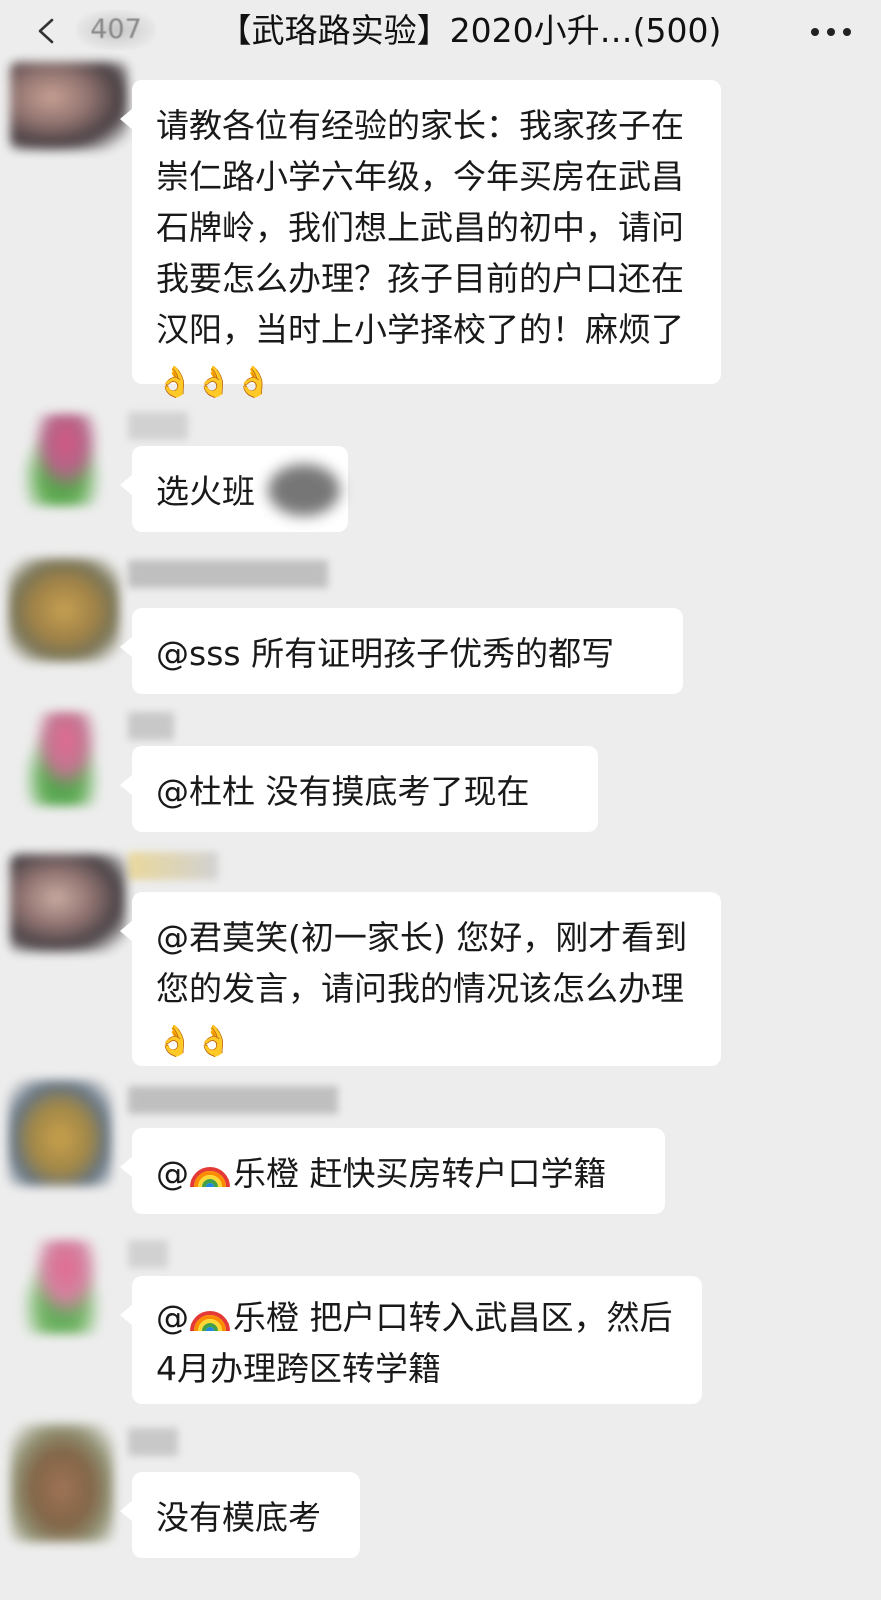 The image size is (881, 1600). I want to click on more-button, so click(831, 31).